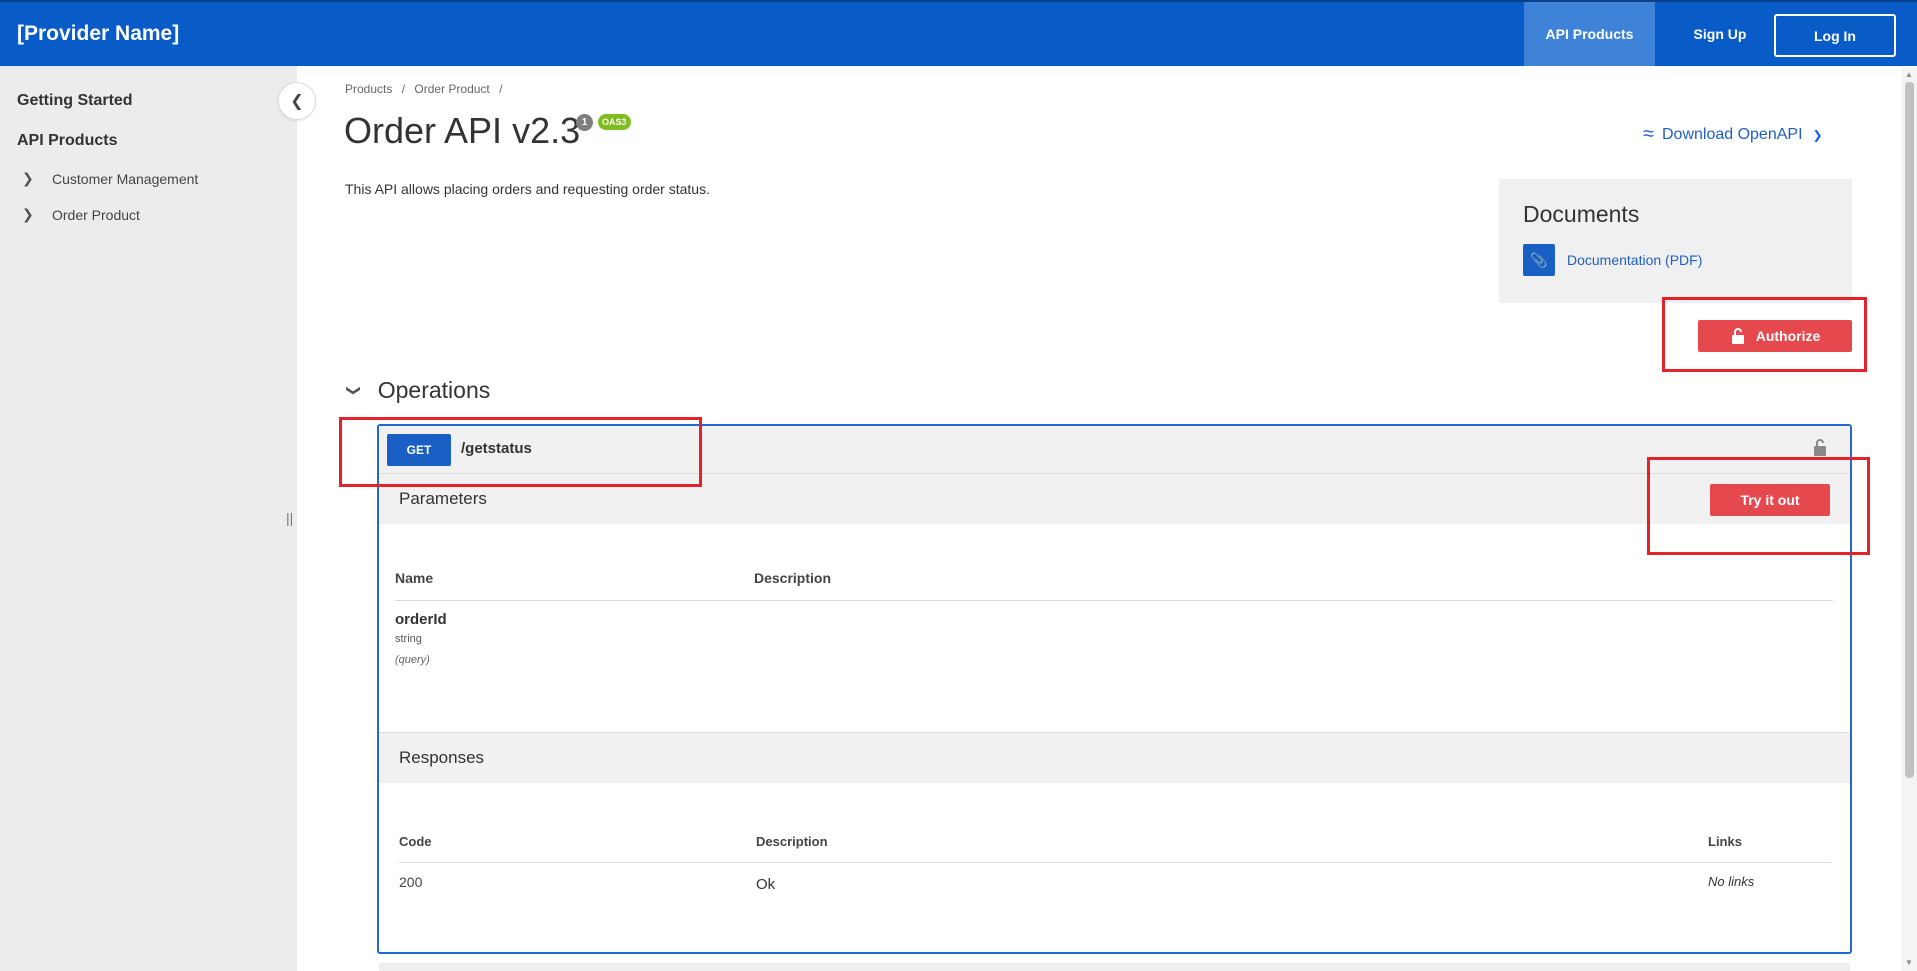 This screenshot has width=1917, height=971. What do you see at coordinates (434, 390) in the screenshot?
I see `operations-title: Operations` at bounding box center [434, 390].